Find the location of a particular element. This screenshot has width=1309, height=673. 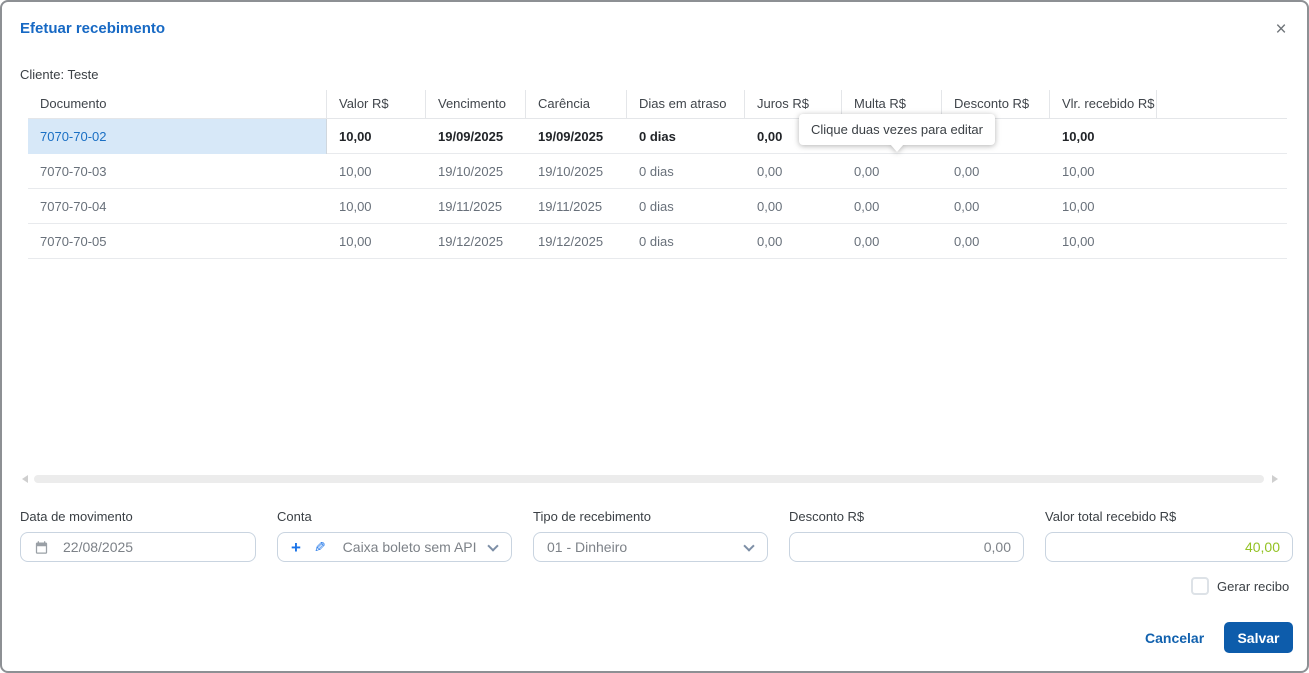

cell-vencimento: 19/11/2025 is located at coordinates (470, 206).